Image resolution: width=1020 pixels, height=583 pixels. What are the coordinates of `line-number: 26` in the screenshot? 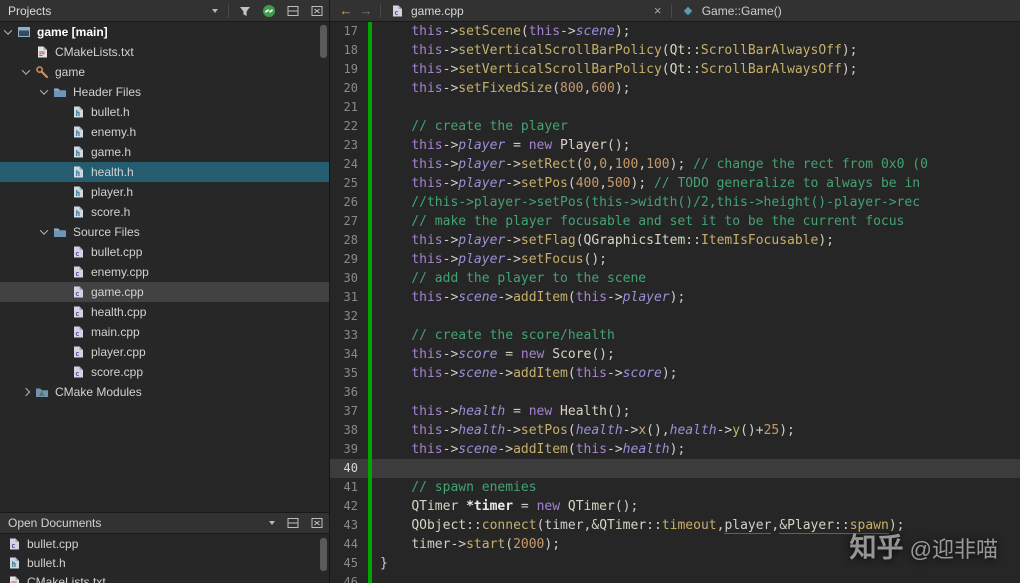 It's located at (349, 202).